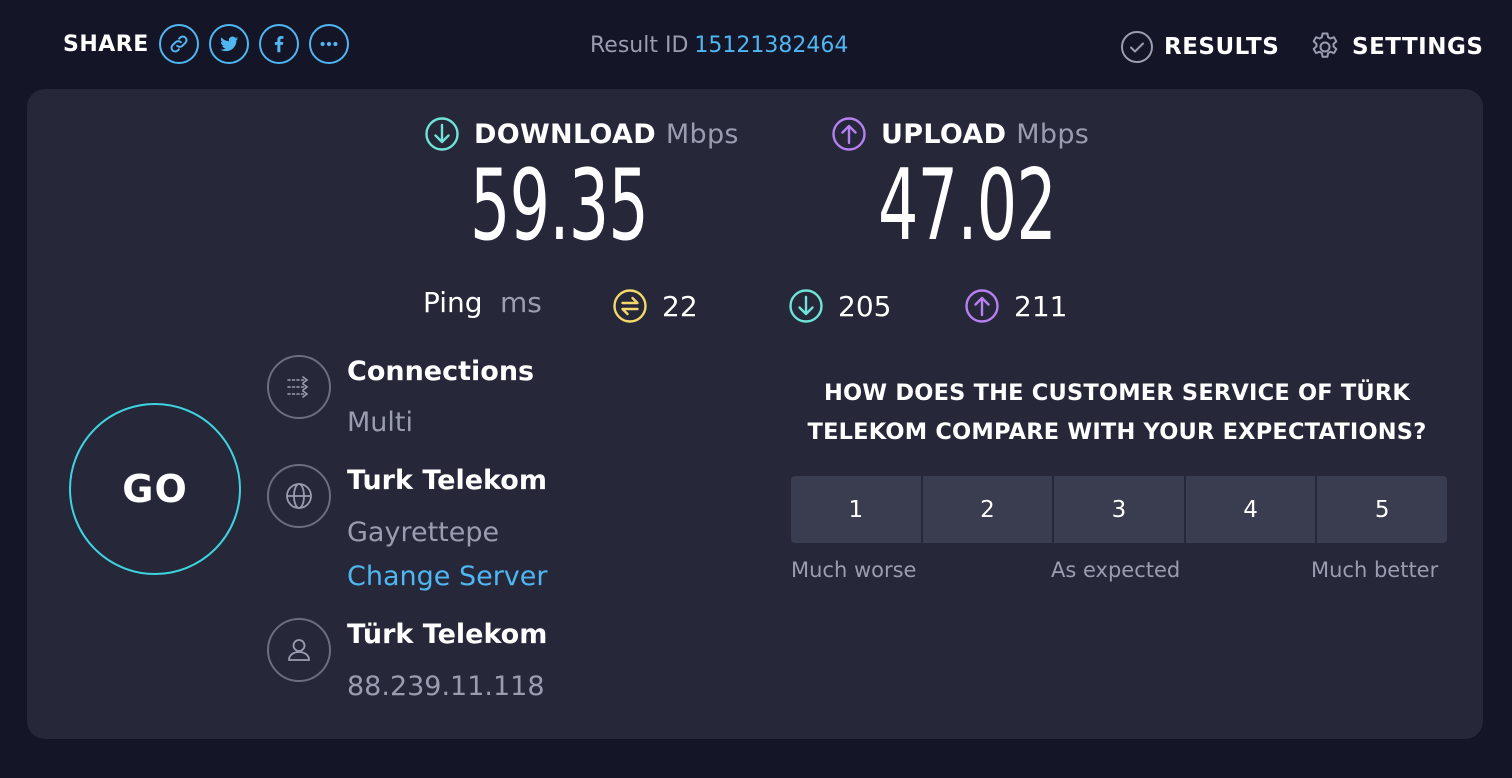 The width and height of the screenshot is (1512, 778). I want to click on download-arrow-icon, so click(442, 134).